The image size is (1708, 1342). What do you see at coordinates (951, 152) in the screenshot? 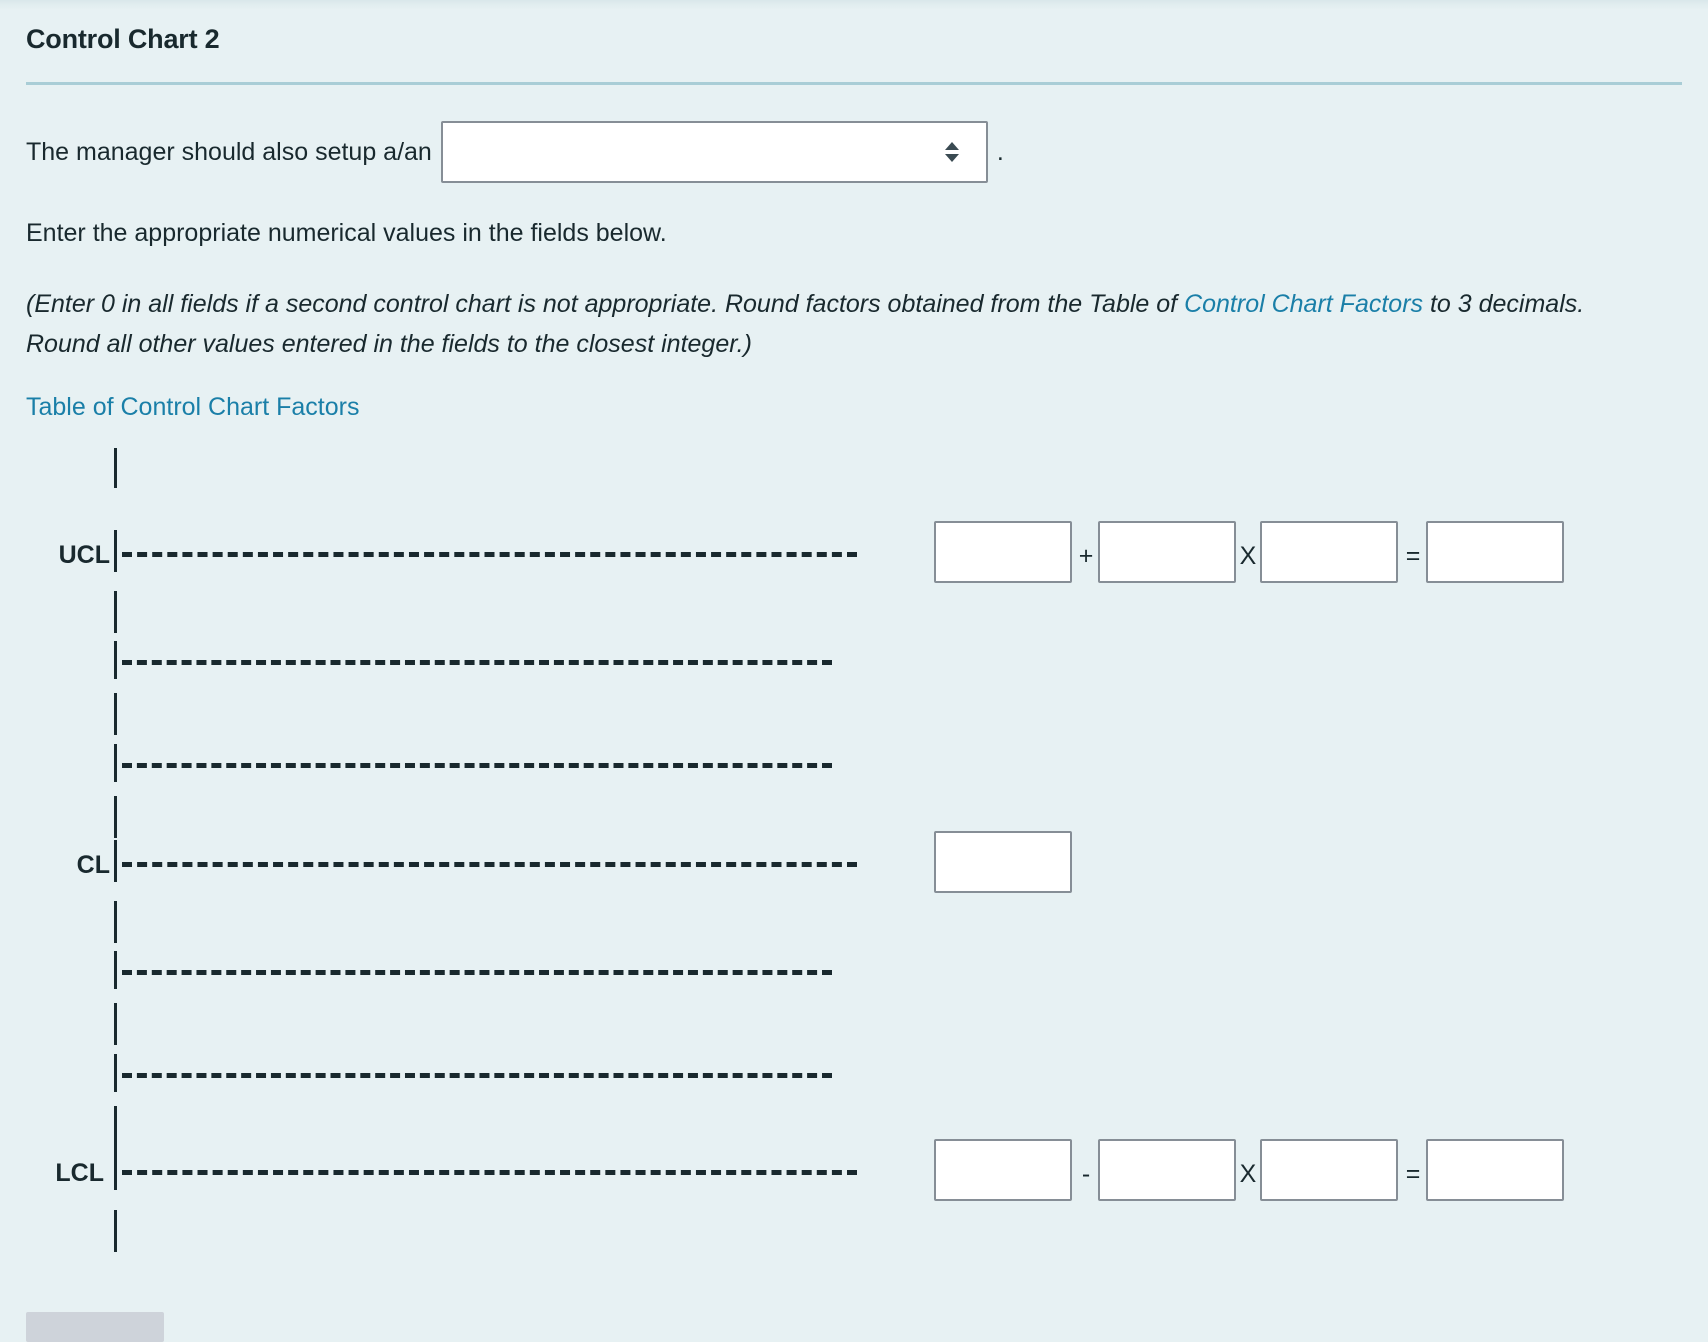
I see `updown-arrows-icon` at bounding box center [951, 152].